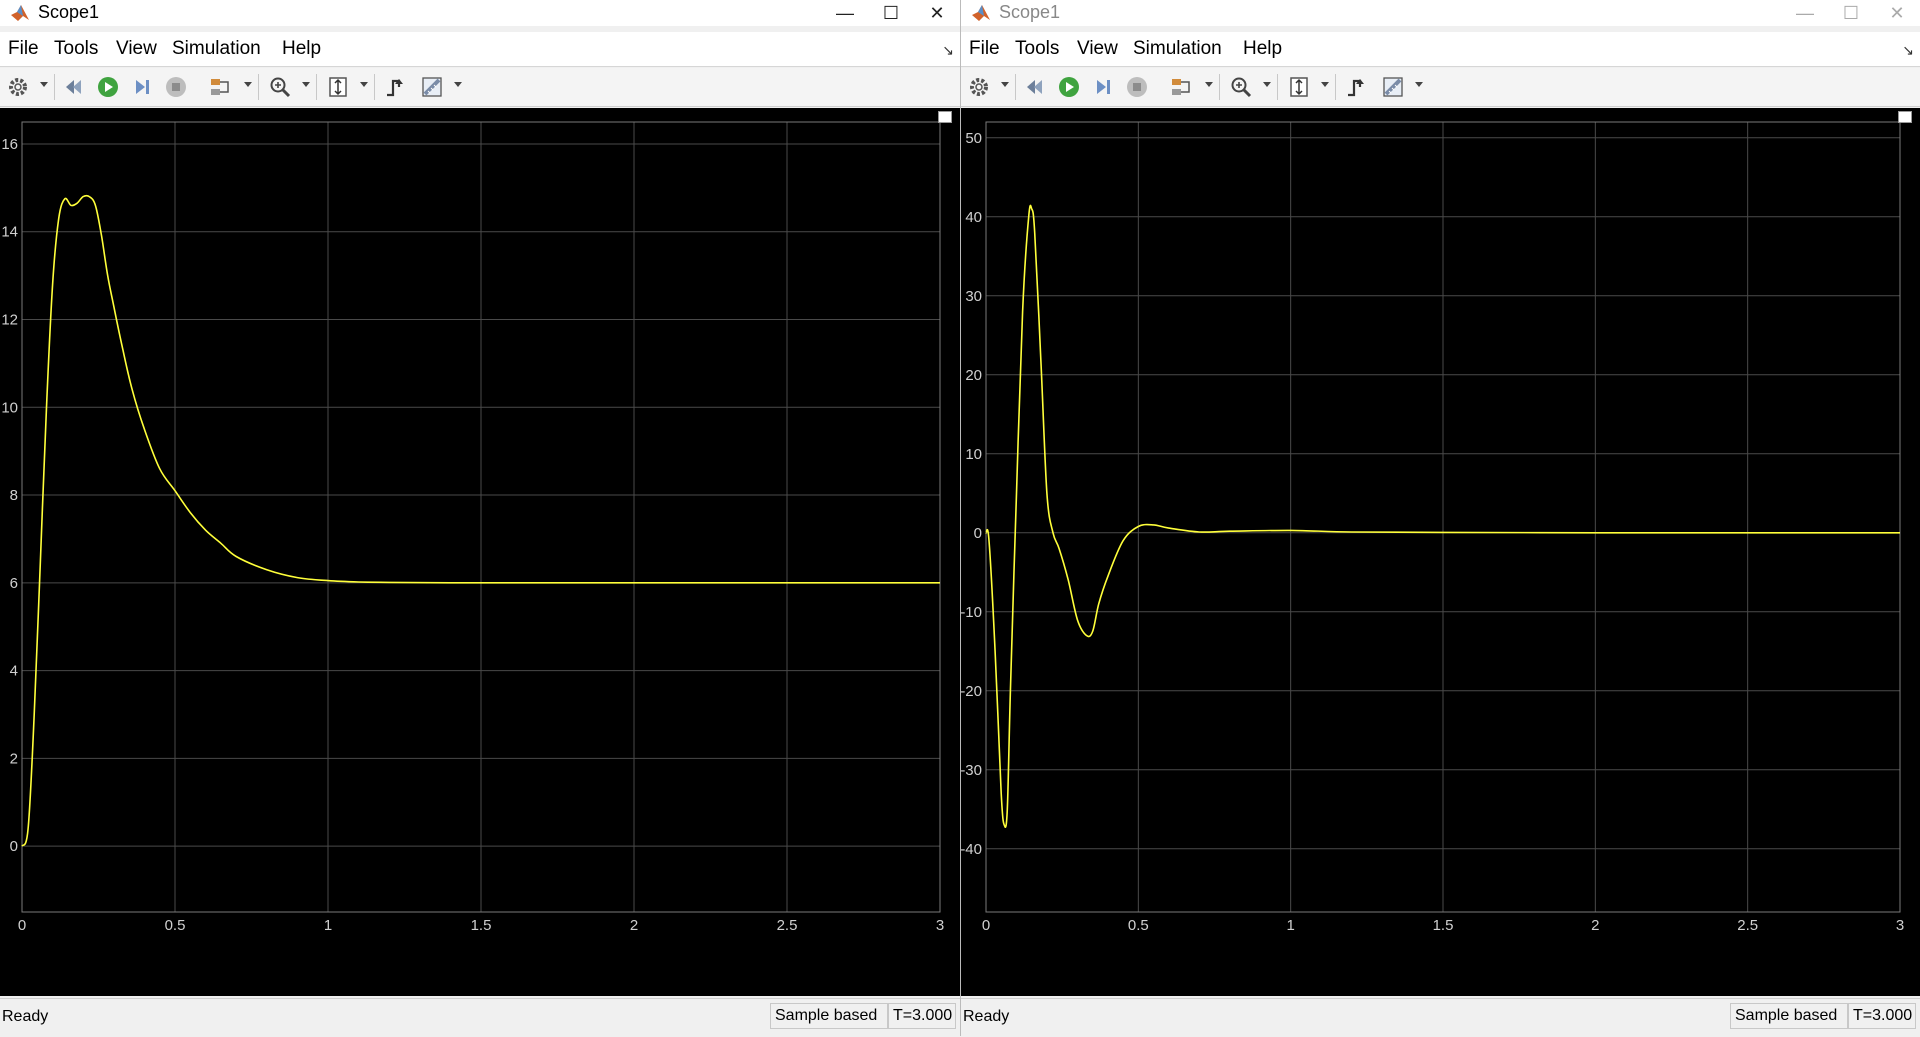 Image resolution: width=1920 pixels, height=1037 pixels. Describe the element at coordinates (973, 296) in the screenshot. I see `y-tick-label: 30` at that location.